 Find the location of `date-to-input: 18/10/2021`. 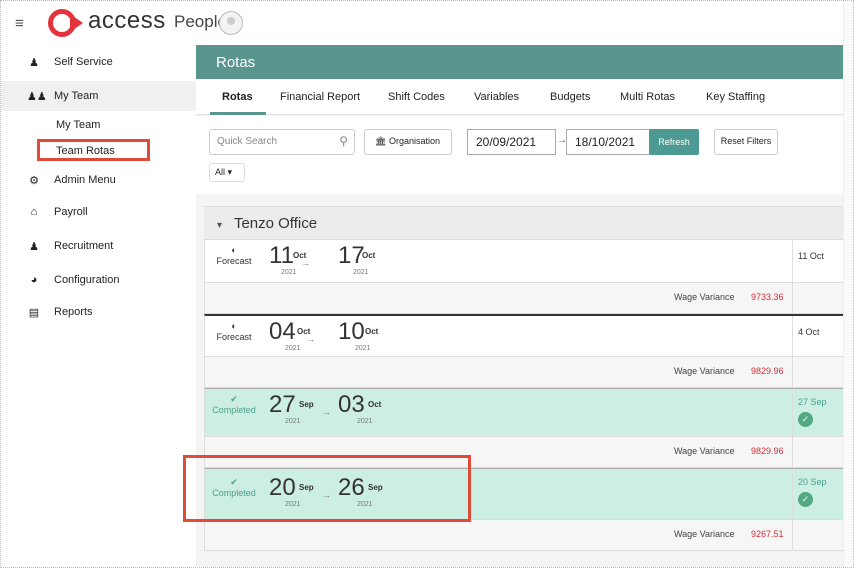

date-to-input: 18/10/2021 is located at coordinates (610, 142).